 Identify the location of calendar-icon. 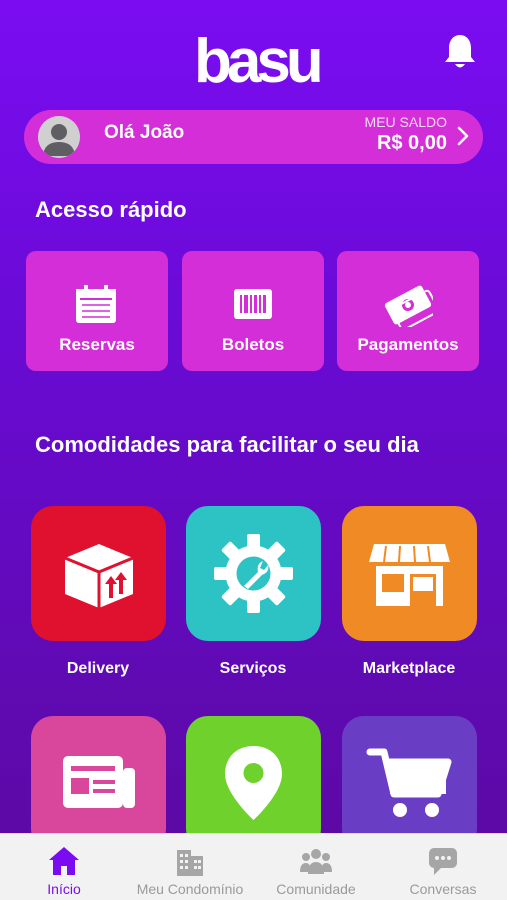
(96, 304).